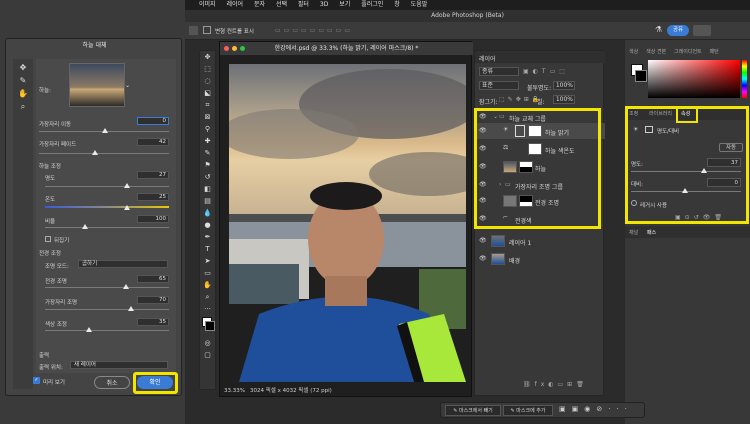  What do you see at coordinates (207, 326) in the screenshot?
I see `color-swatches-icon` at bounding box center [207, 326].